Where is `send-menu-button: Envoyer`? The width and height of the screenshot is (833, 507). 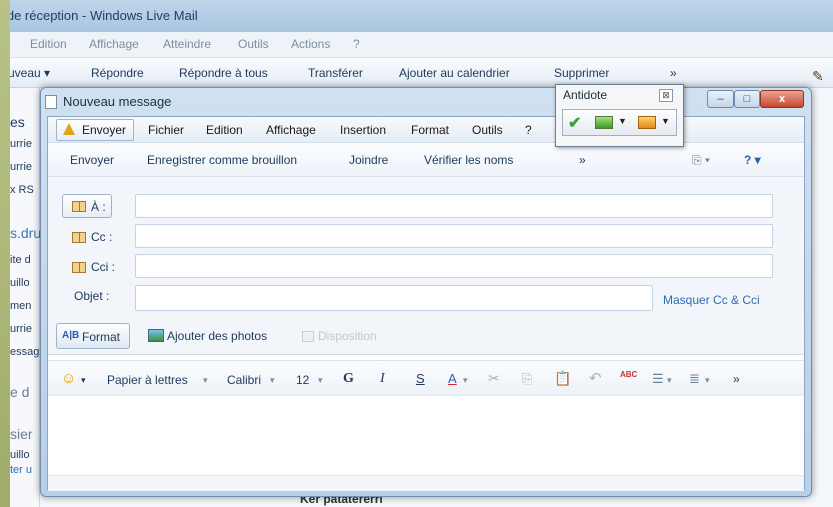
send-menu-button: Envoyer is located at coordinates (95, 130).